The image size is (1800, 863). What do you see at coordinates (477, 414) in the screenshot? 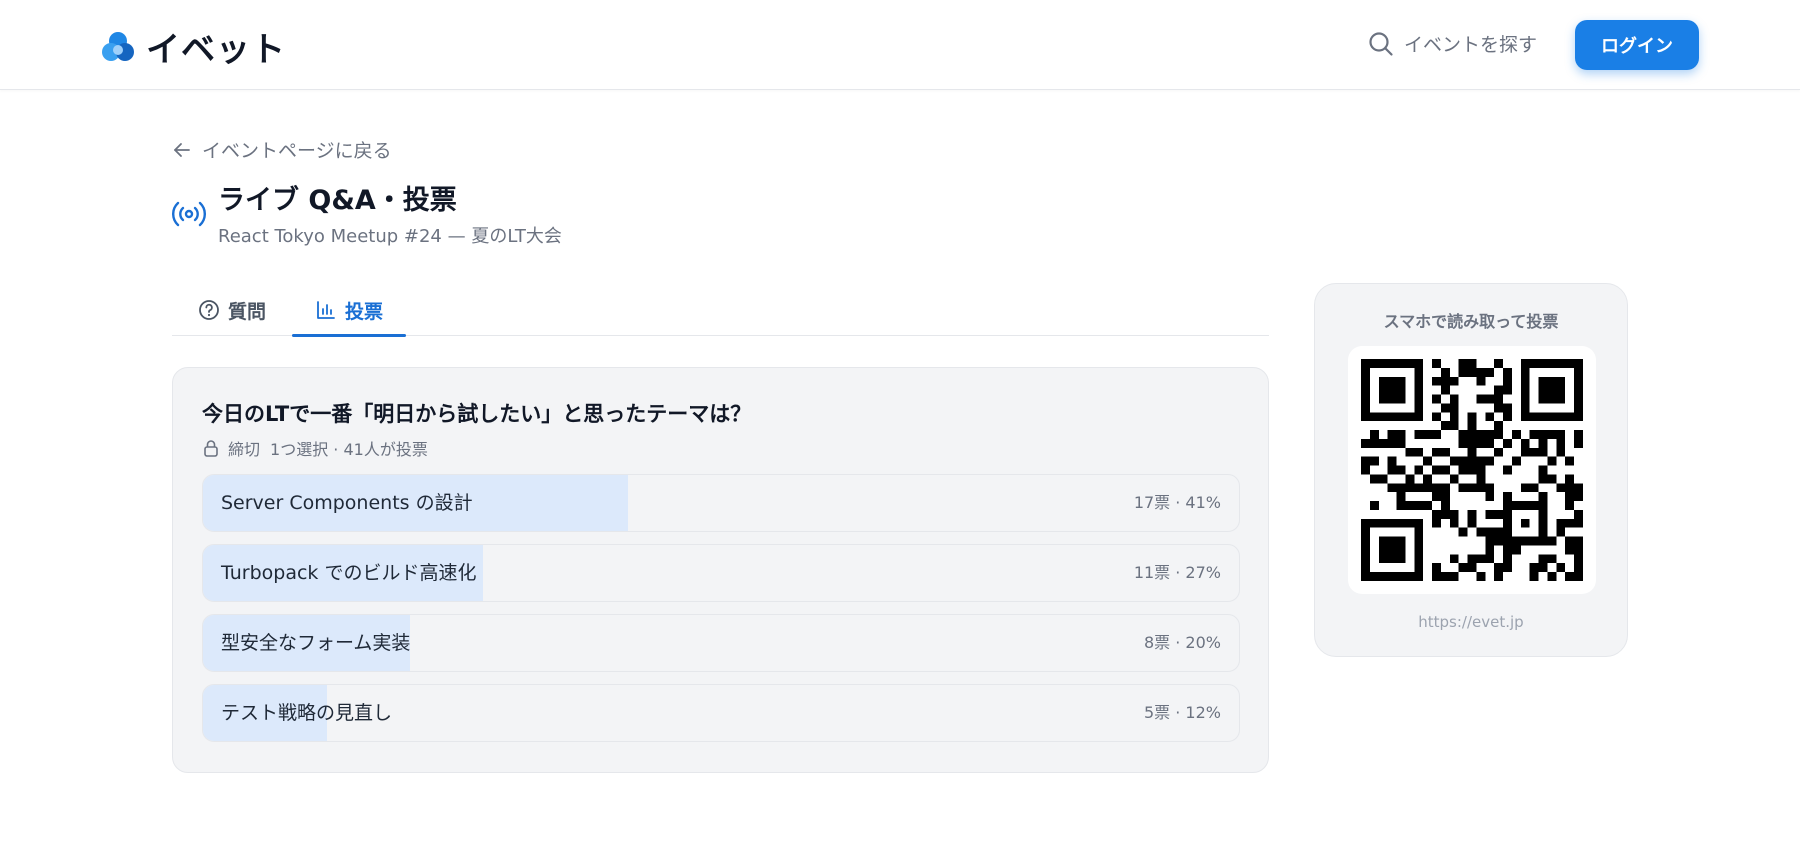
I see `poll-question: 今日のLTで一番「明日から試したい」と思ったテーマは？` at bounding box center [477, 414].